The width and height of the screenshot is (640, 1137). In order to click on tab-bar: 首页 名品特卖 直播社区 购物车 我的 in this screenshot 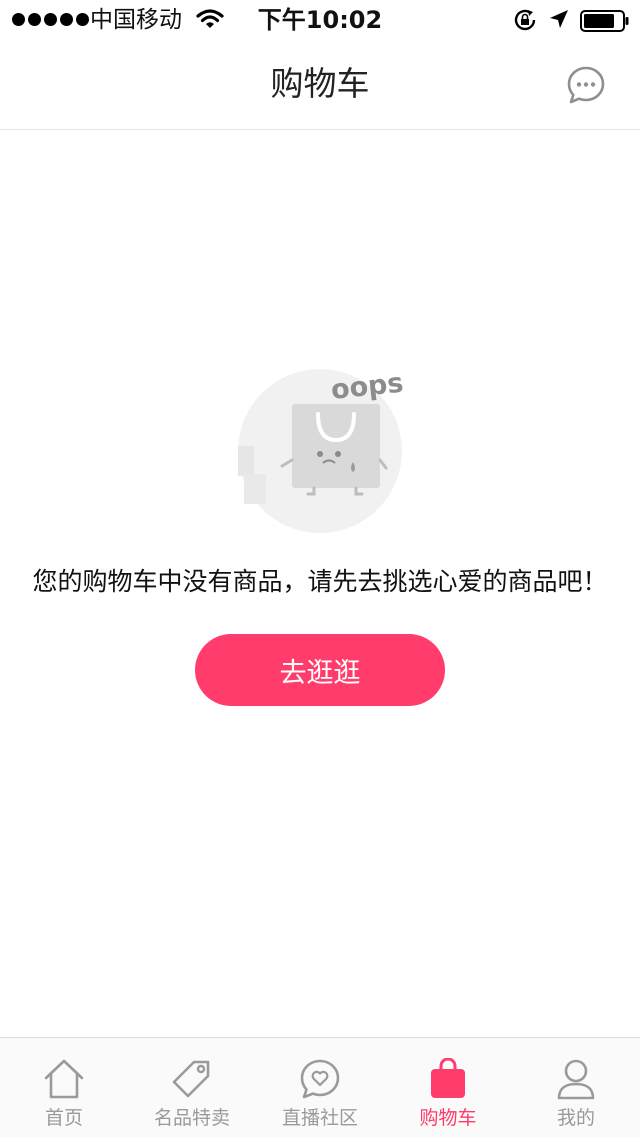, I will do `click(320, 1087)`.